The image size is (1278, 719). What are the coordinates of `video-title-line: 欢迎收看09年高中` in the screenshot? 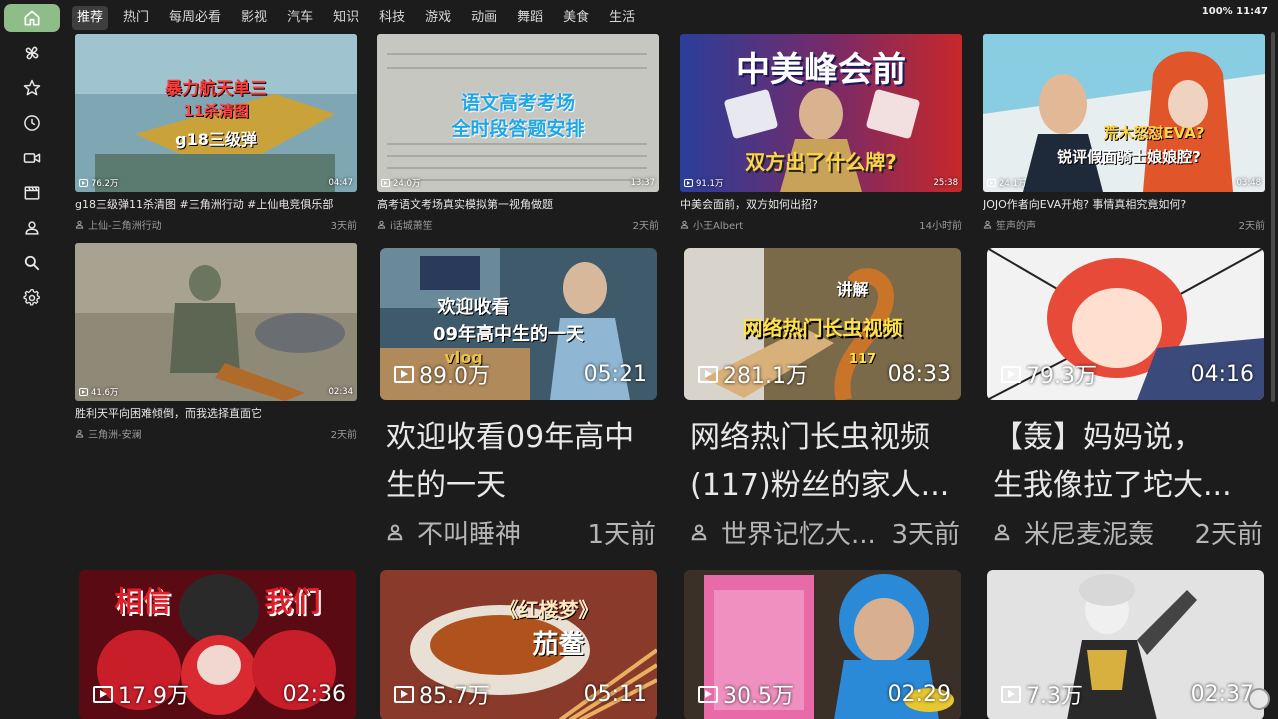 It's located at (510, 437).